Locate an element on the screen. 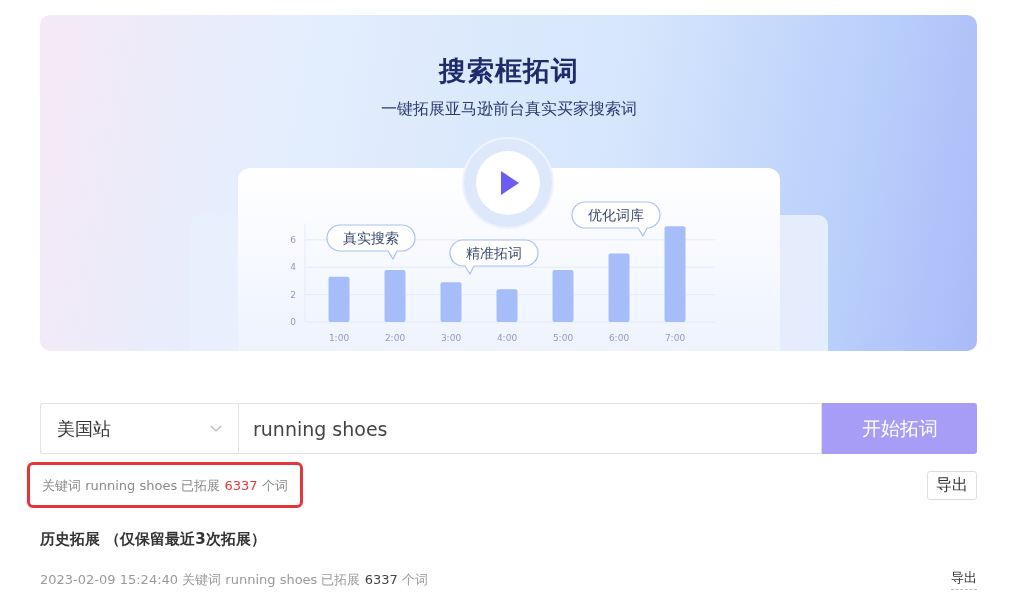 Image resolution: width=1024 pixels, height=612 pixels. speech-bubble: 精准拓词 is located at coordinates (494, 257).